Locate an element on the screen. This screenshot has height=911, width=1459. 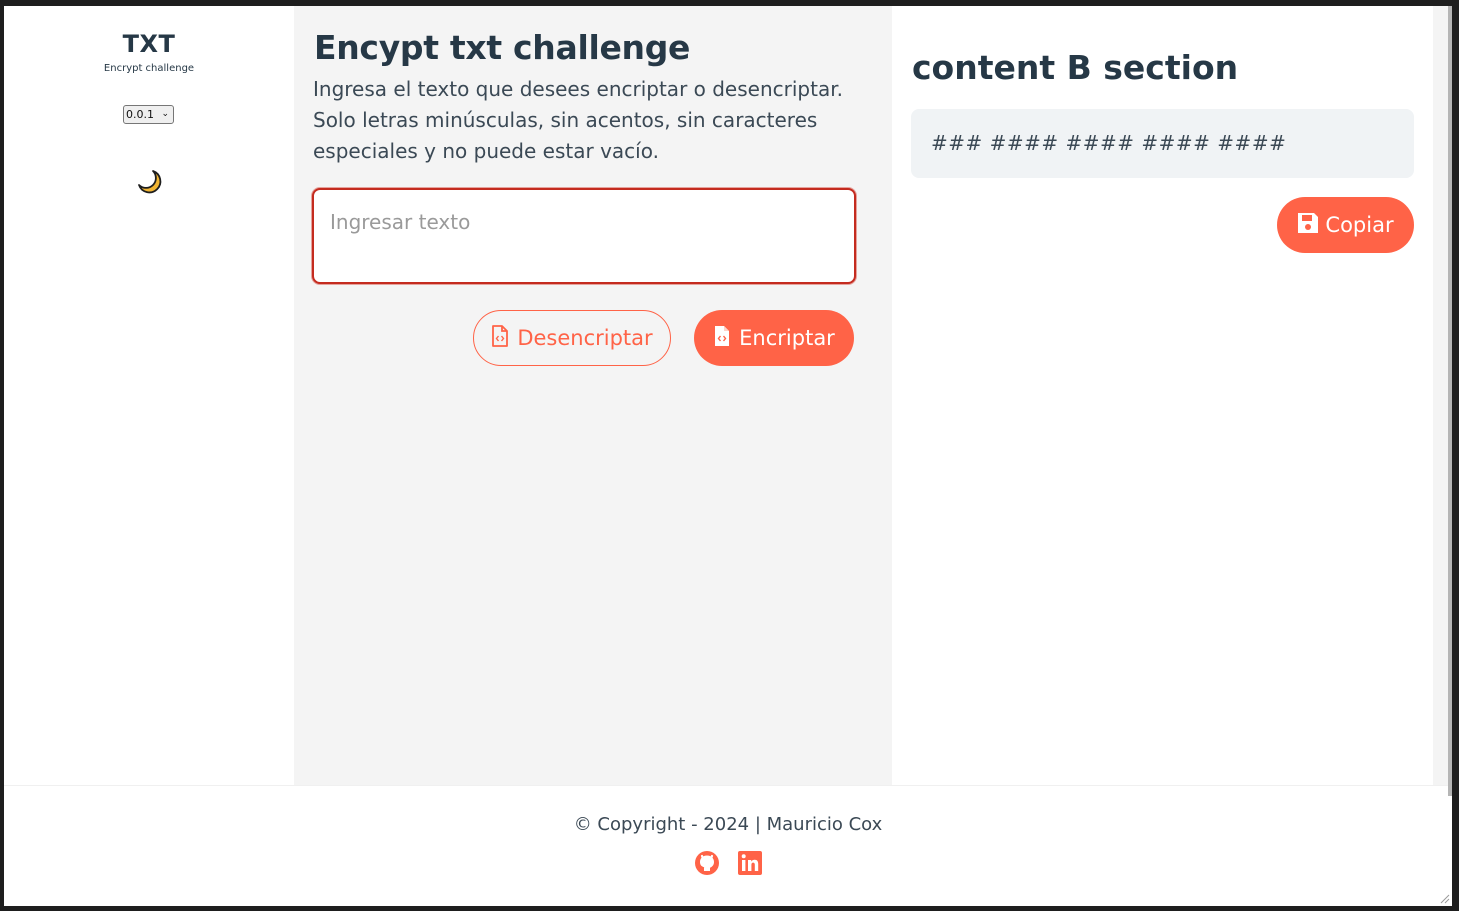
encrypt-button: Encriptar is located at coordinates (774, 338).